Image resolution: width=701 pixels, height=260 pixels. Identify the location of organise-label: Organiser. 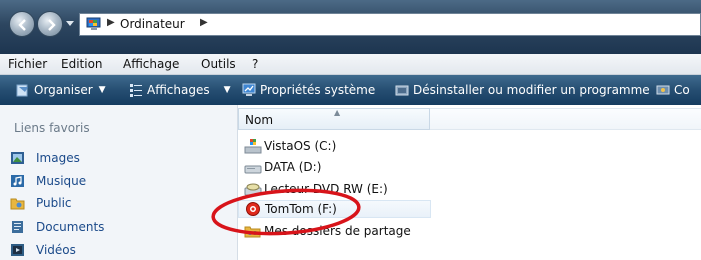
(63, 90).